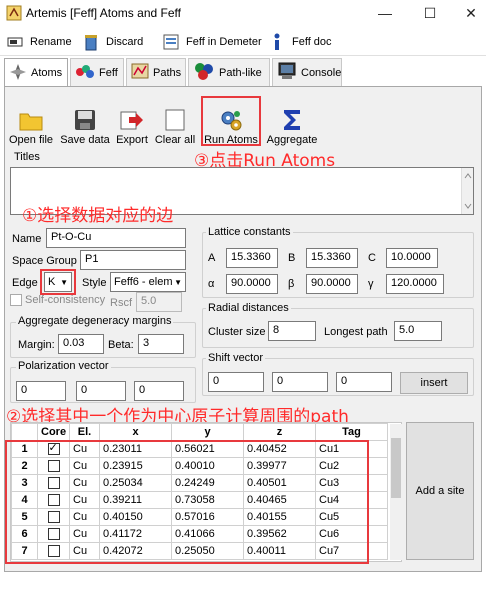 The width and height of the screenshot is (486, 591). What do you see at coordinates (31, 123) in the screenshot?
I see `open-file-button: Open file` at bounding box center [31, 123].